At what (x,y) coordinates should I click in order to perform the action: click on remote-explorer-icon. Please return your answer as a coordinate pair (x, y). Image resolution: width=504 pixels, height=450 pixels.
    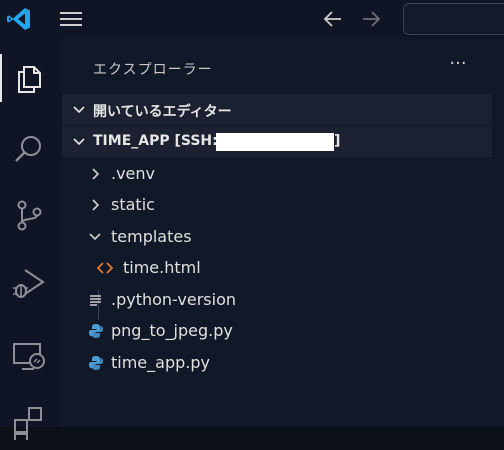
    Looking at the image, I should click on (29, 356).